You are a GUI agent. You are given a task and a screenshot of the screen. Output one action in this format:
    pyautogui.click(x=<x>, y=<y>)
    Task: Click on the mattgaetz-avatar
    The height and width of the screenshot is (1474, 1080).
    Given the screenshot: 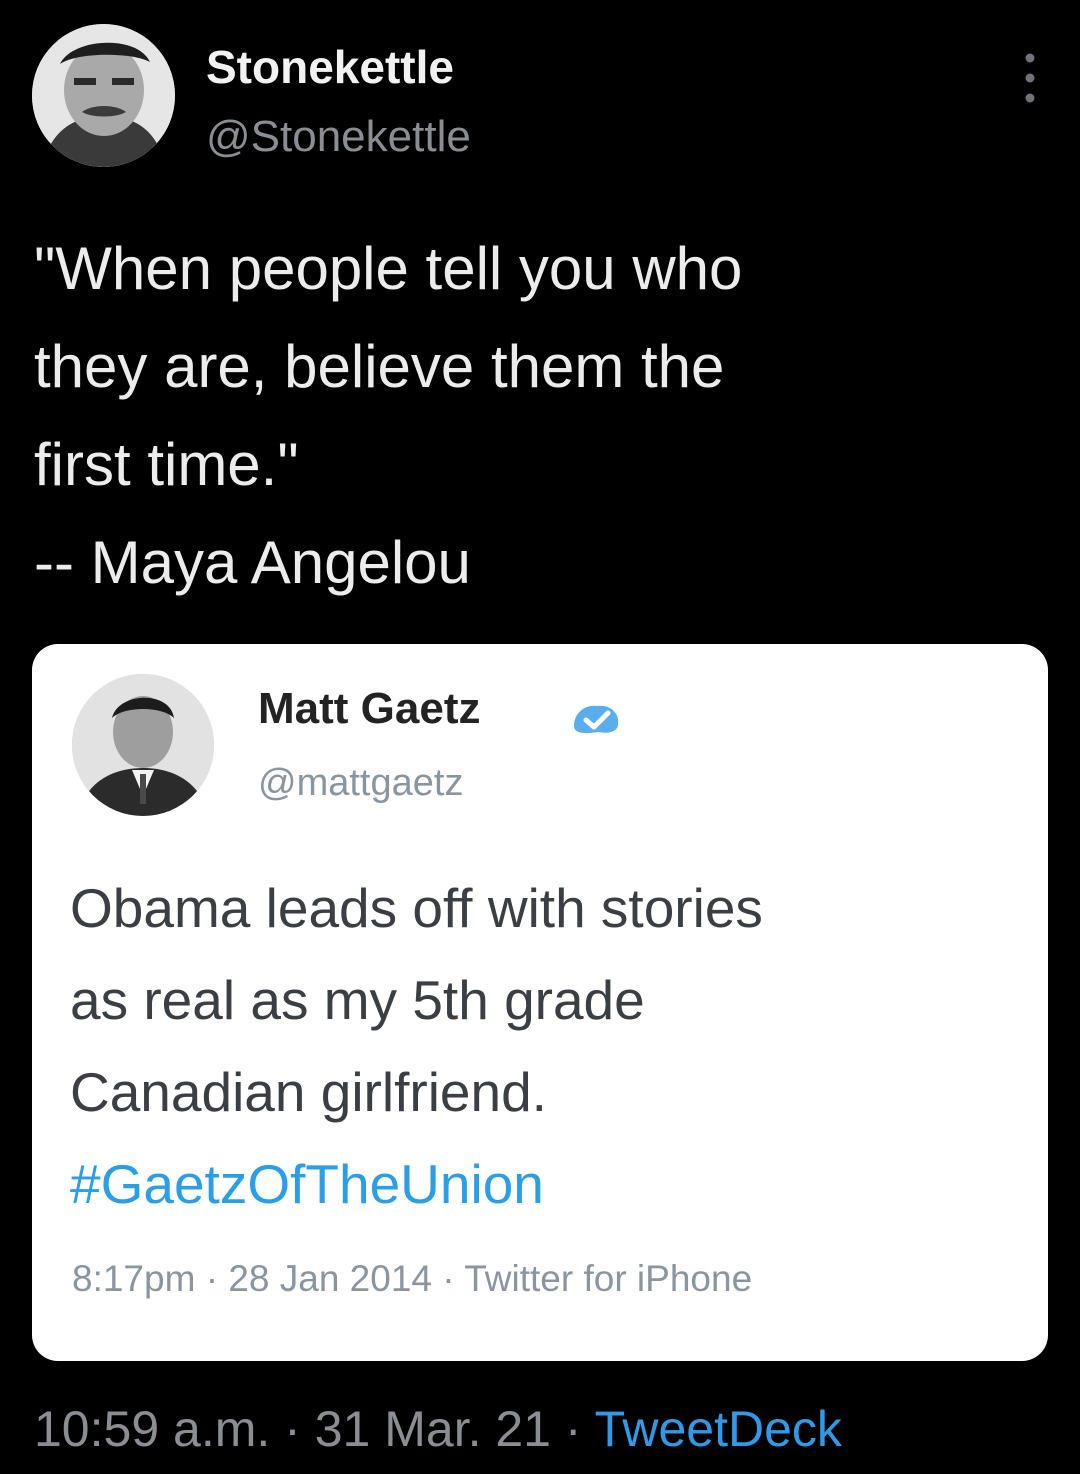 What is the action you would take?
    pyautogui.click(x=143, y=745)
    